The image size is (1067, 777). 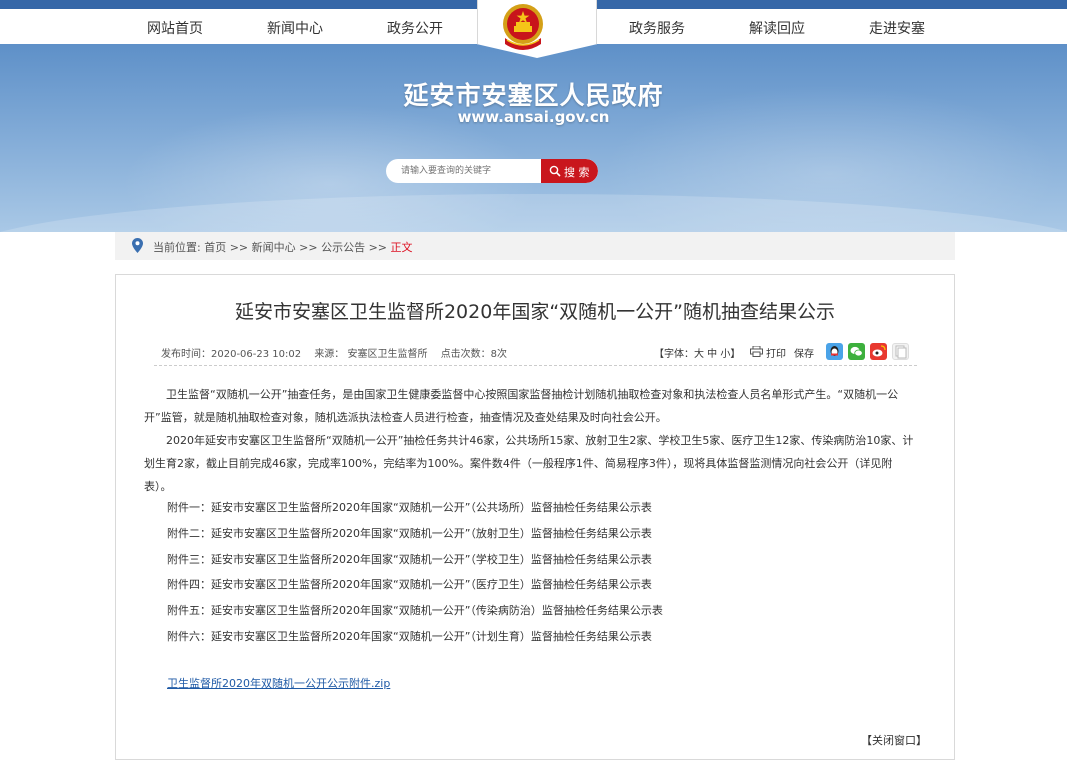 I want to click on breadcrumb-label: 当前位置:, so click(x=177, y=247).